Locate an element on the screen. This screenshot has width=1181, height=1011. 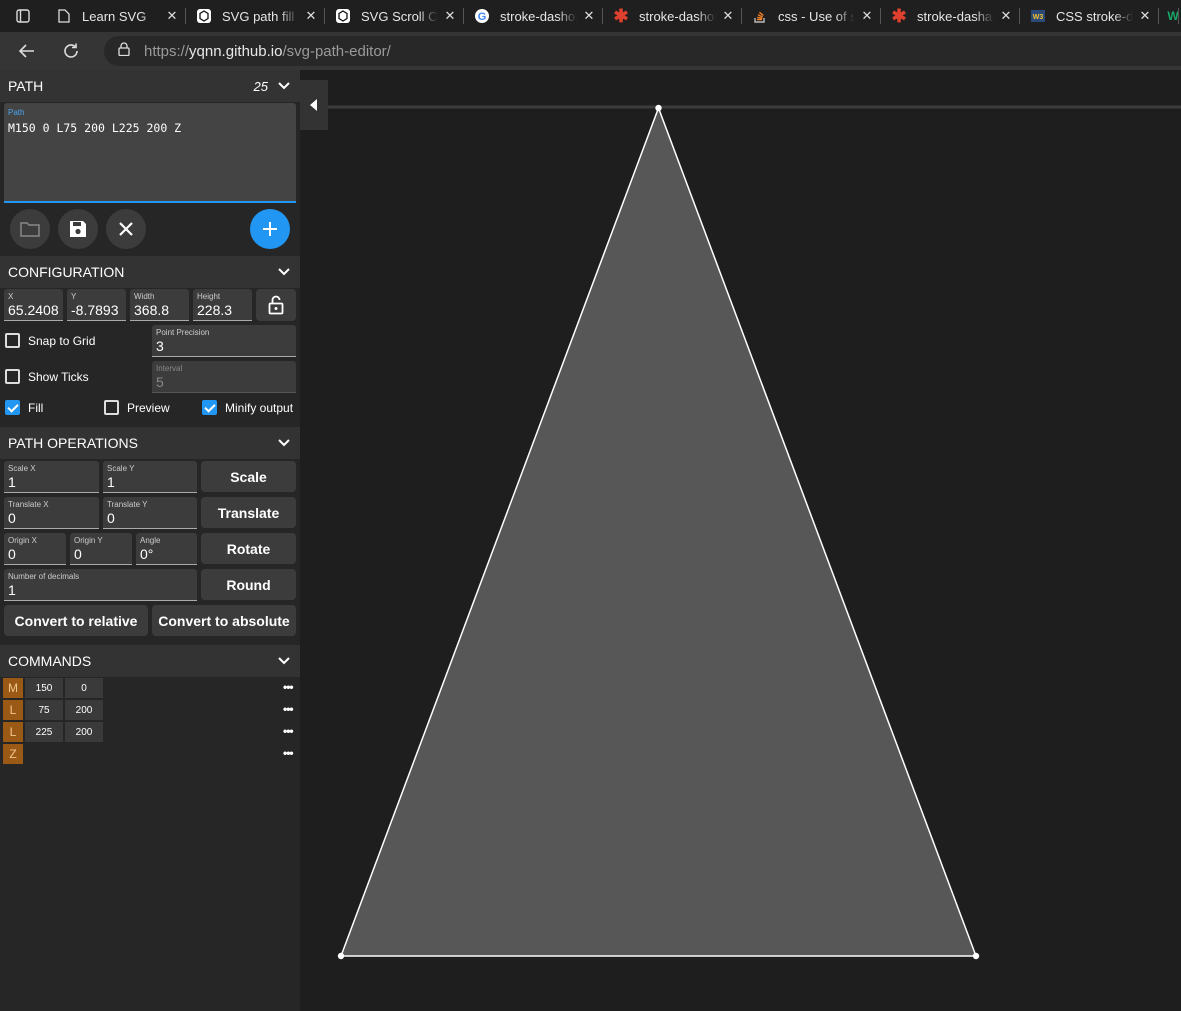
asterisk-icon: ✱ is located at coordinates (621, 15).